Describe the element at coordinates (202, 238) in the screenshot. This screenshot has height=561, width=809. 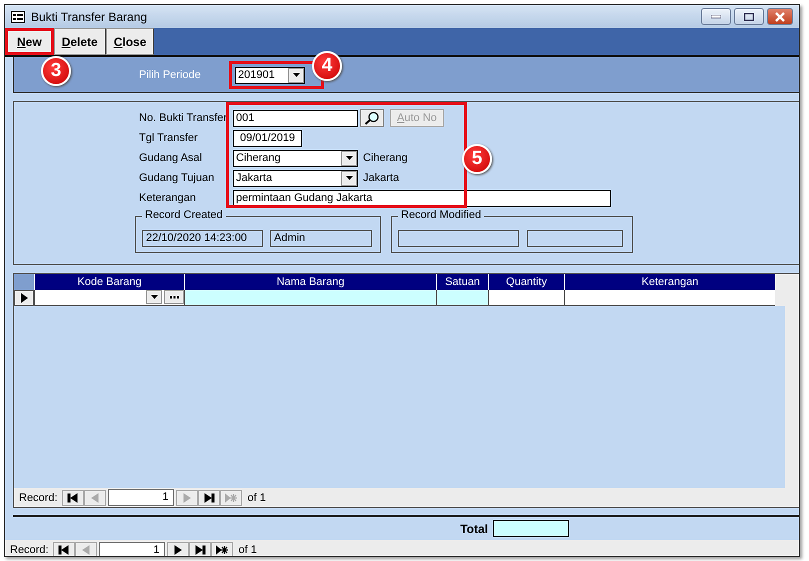
I see `readonly-field: 22/10/2020 14:23:00` at that location.